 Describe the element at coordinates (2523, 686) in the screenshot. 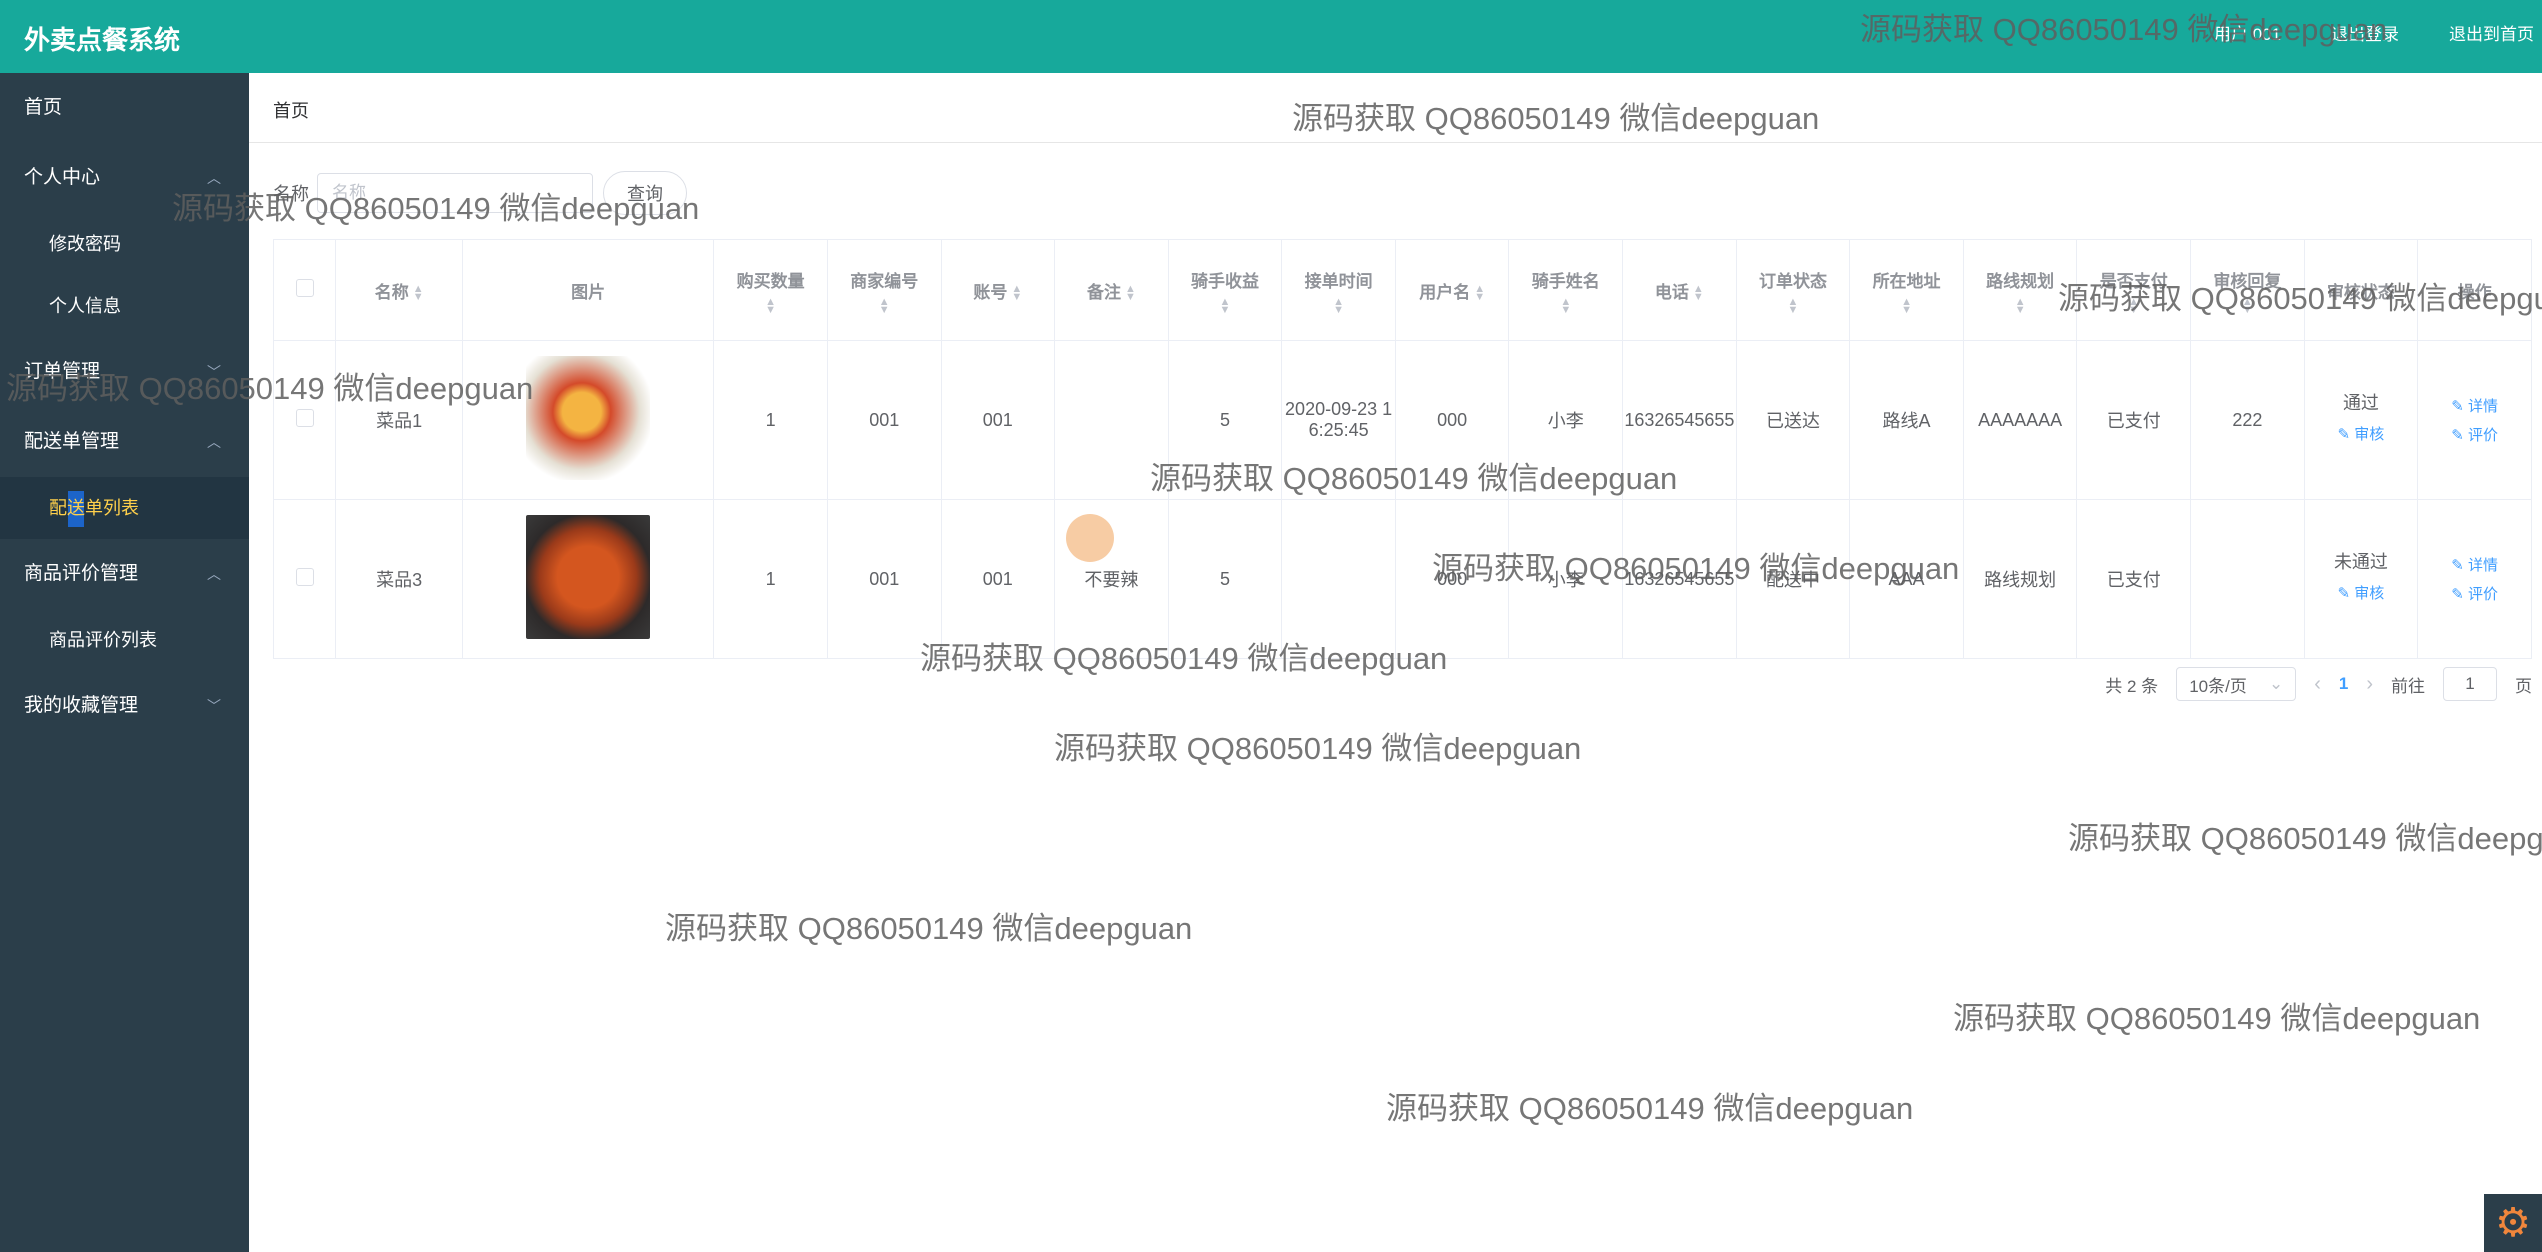

I see `goto-suffix: 页` at that location.